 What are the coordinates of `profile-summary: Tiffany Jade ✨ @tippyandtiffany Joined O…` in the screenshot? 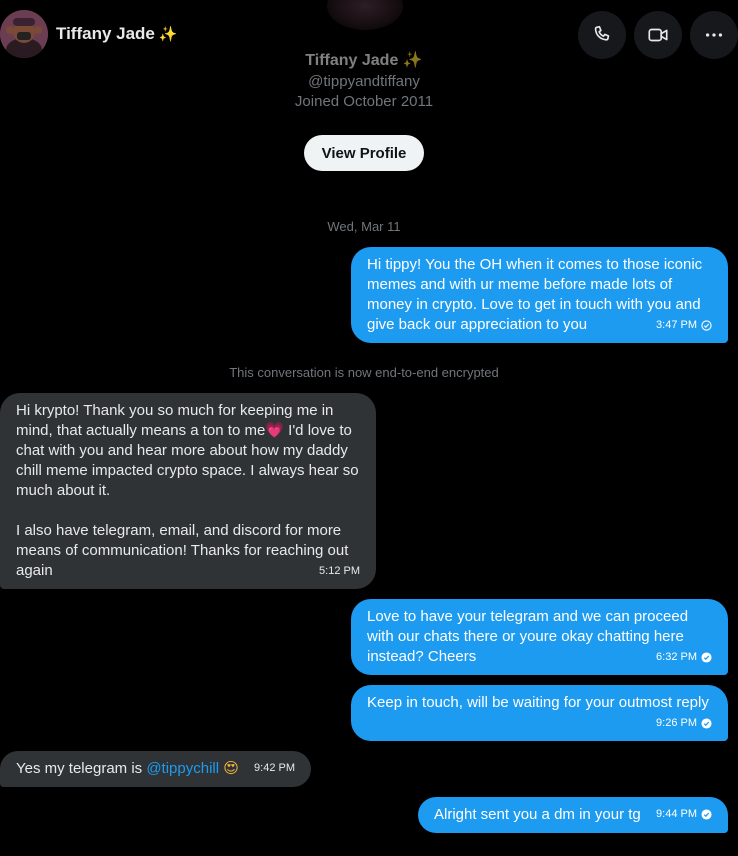 It's located at (364, 81).